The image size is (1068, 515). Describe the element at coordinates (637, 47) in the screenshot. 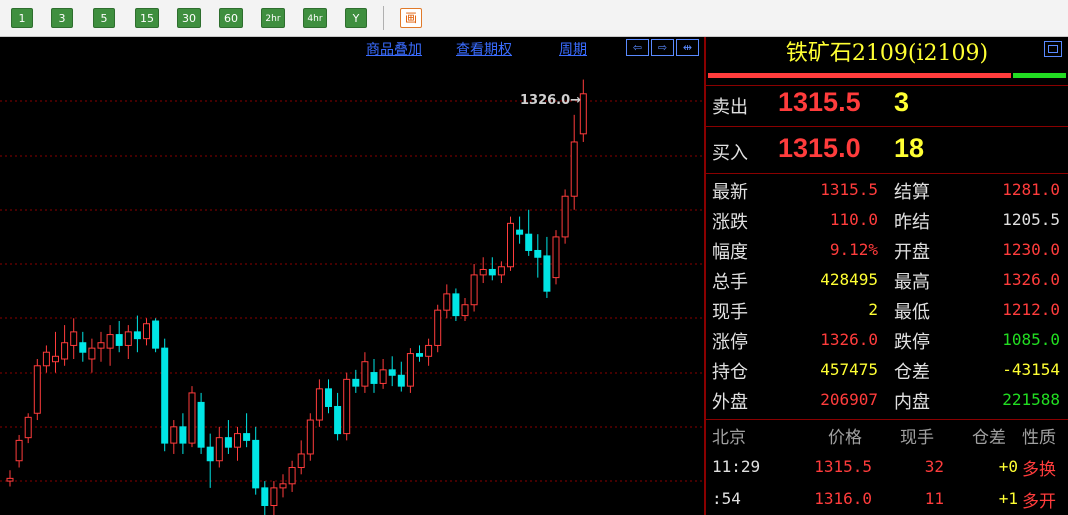

I see `arrow-left-icon: ⇦` at that location.